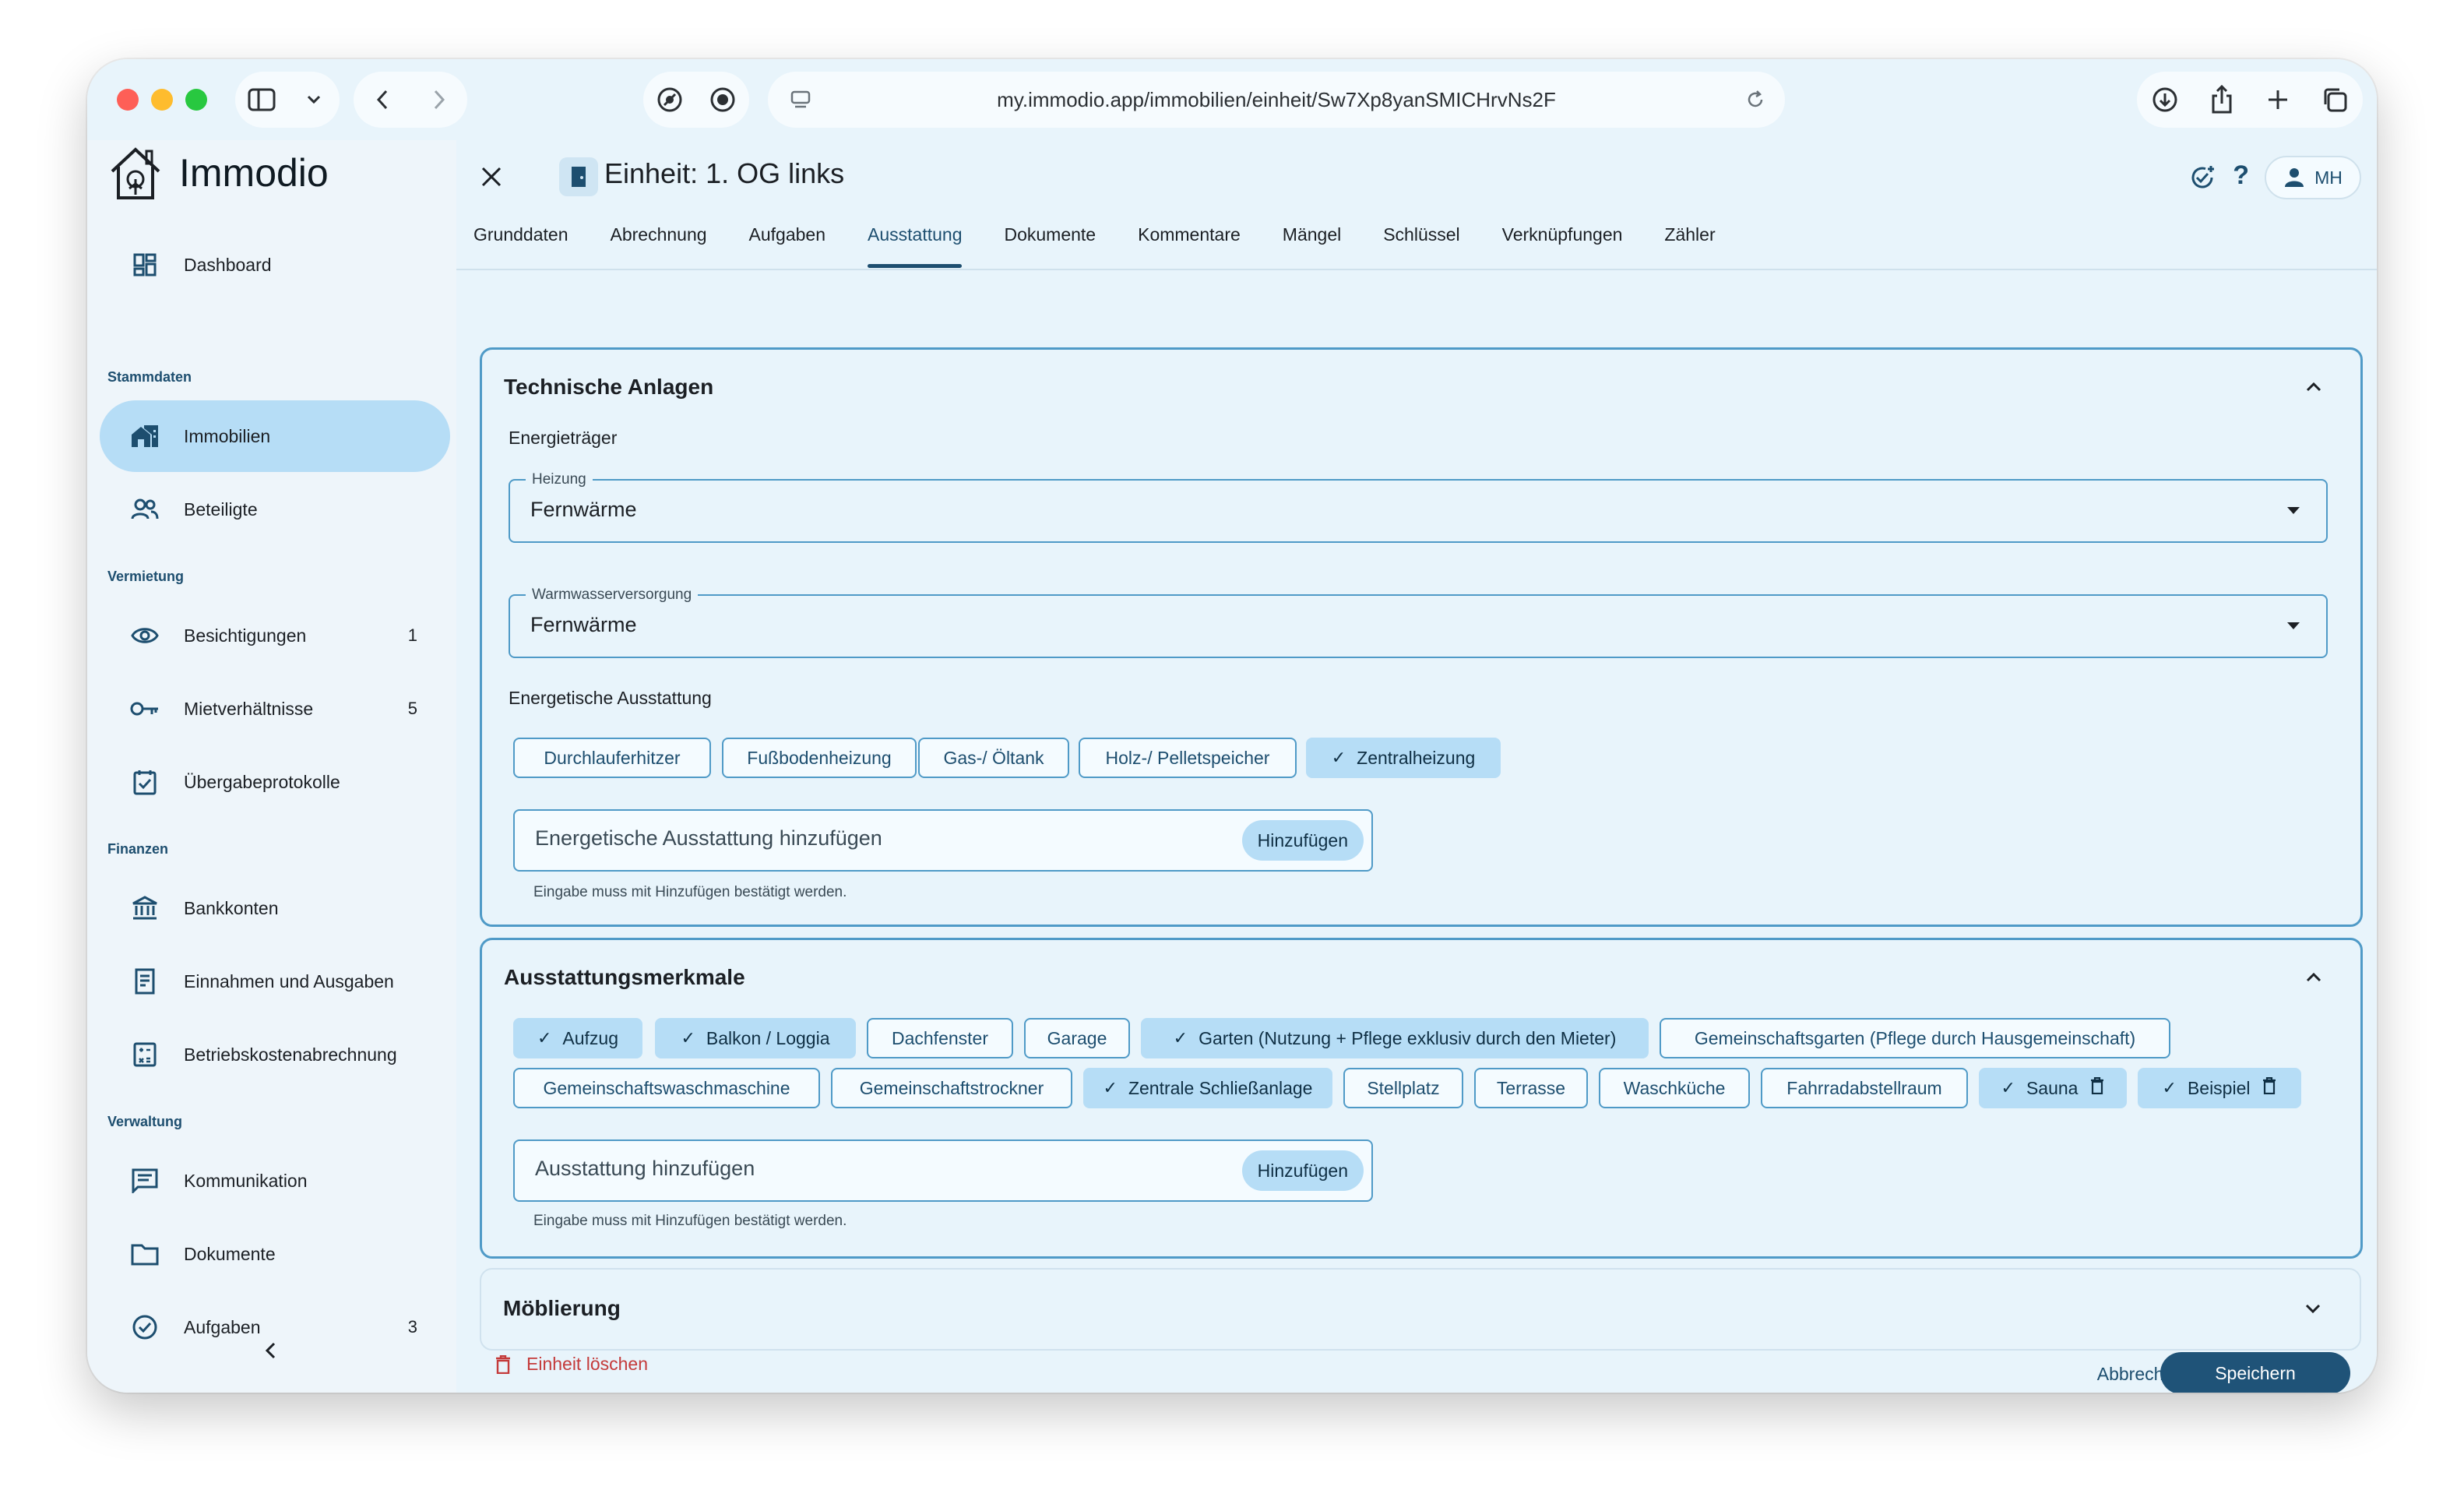 The height and width of the screenshot is (1511, 2464). What do you see at coordinates (2255, 1372) in the screenshot?
I see `save-button: Speichern` at bounding box center [2255, 1372].